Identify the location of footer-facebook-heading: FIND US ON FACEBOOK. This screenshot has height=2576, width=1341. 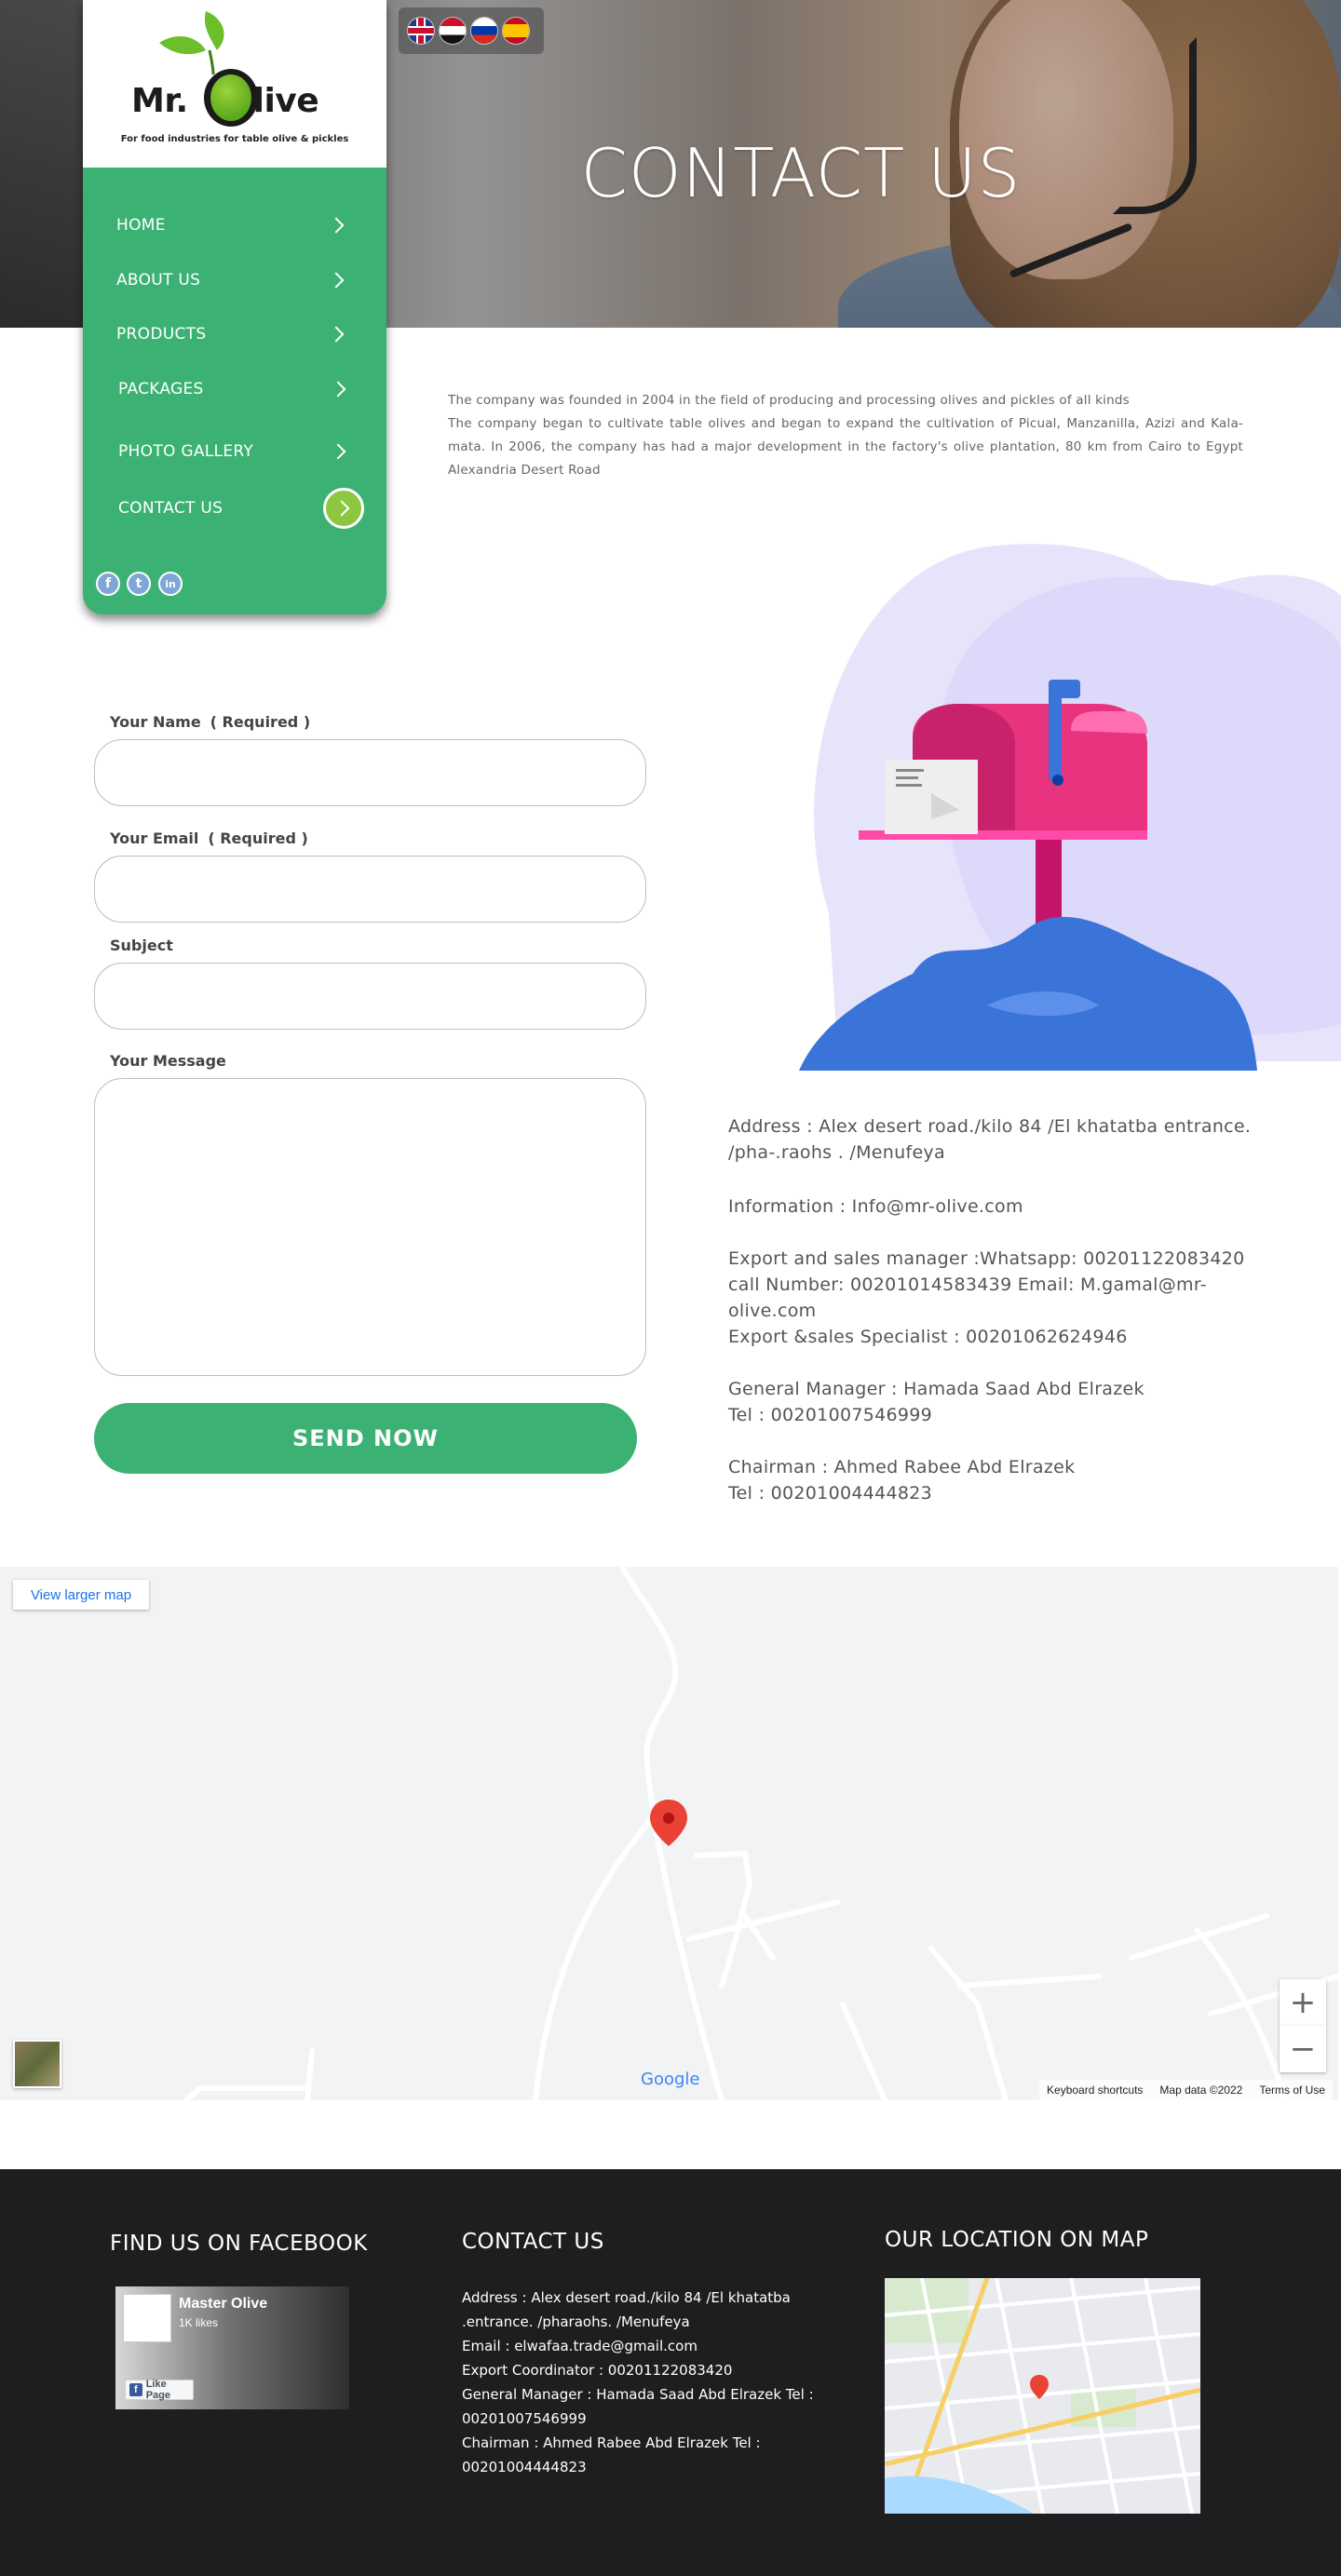
(239, 2244).